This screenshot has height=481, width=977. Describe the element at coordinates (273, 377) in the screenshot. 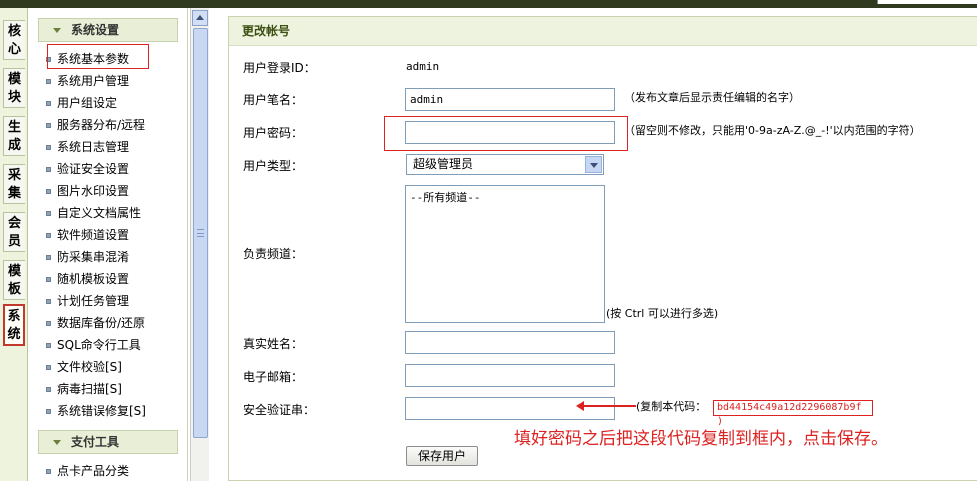

I see `email-label: 电子邮箱：` at that location.